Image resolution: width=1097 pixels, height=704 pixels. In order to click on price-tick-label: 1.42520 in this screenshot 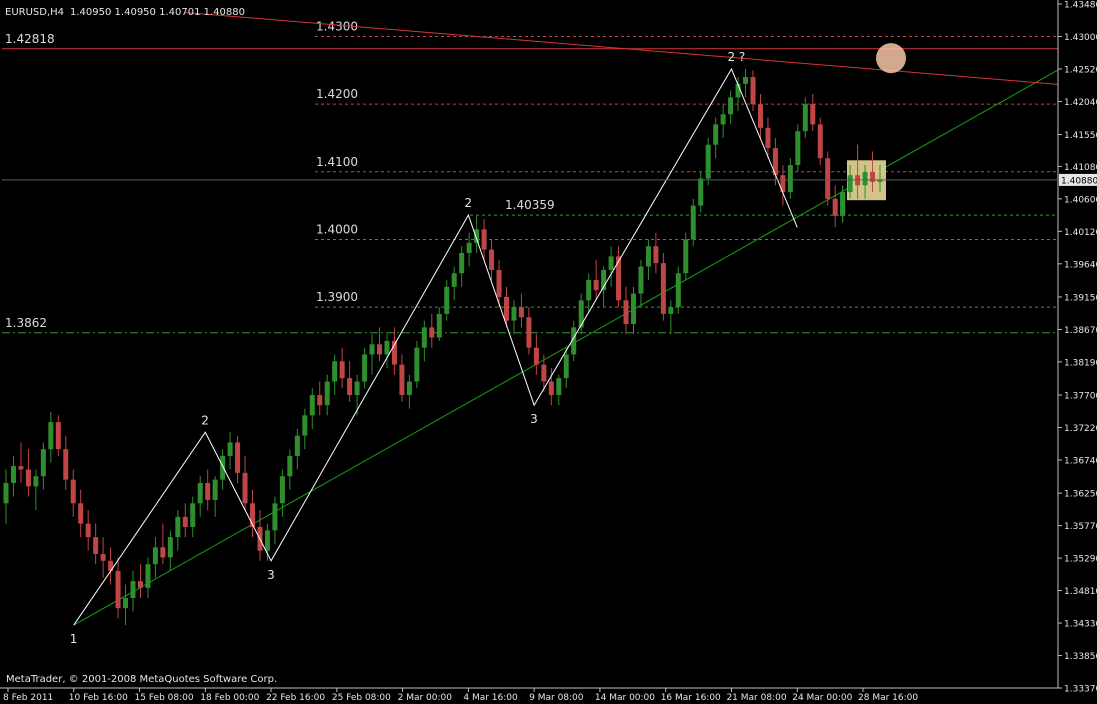, I will do `click(1080, 70)`.